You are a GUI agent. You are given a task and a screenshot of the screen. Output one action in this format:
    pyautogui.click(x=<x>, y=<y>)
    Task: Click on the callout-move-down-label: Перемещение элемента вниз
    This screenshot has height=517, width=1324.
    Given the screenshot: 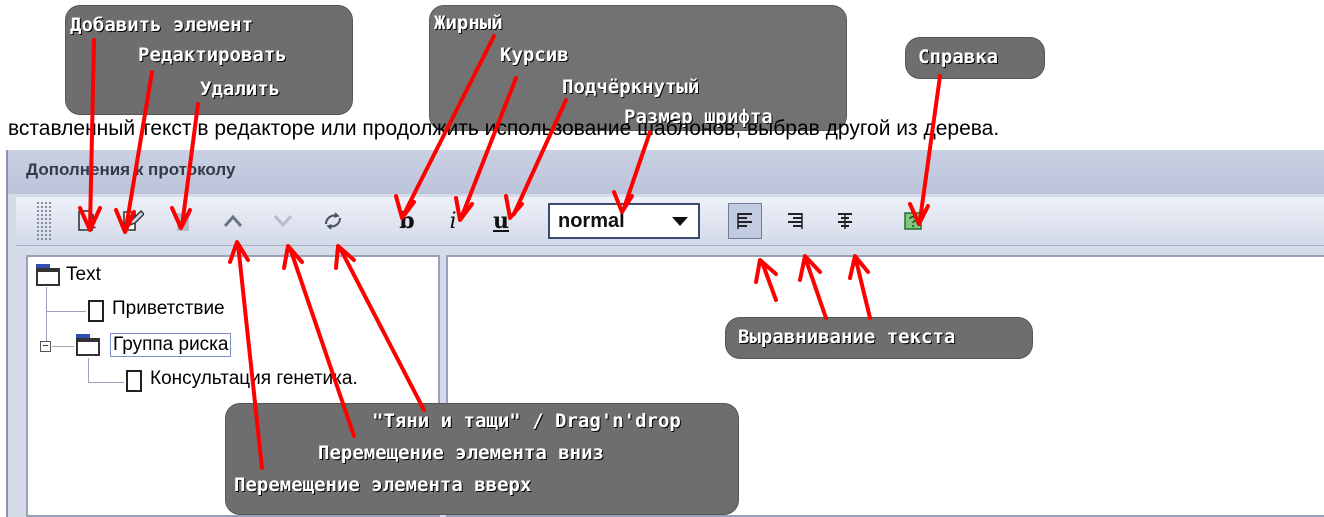 What is the action you would take?
    pyautogui.click(x=461, y=453)
    